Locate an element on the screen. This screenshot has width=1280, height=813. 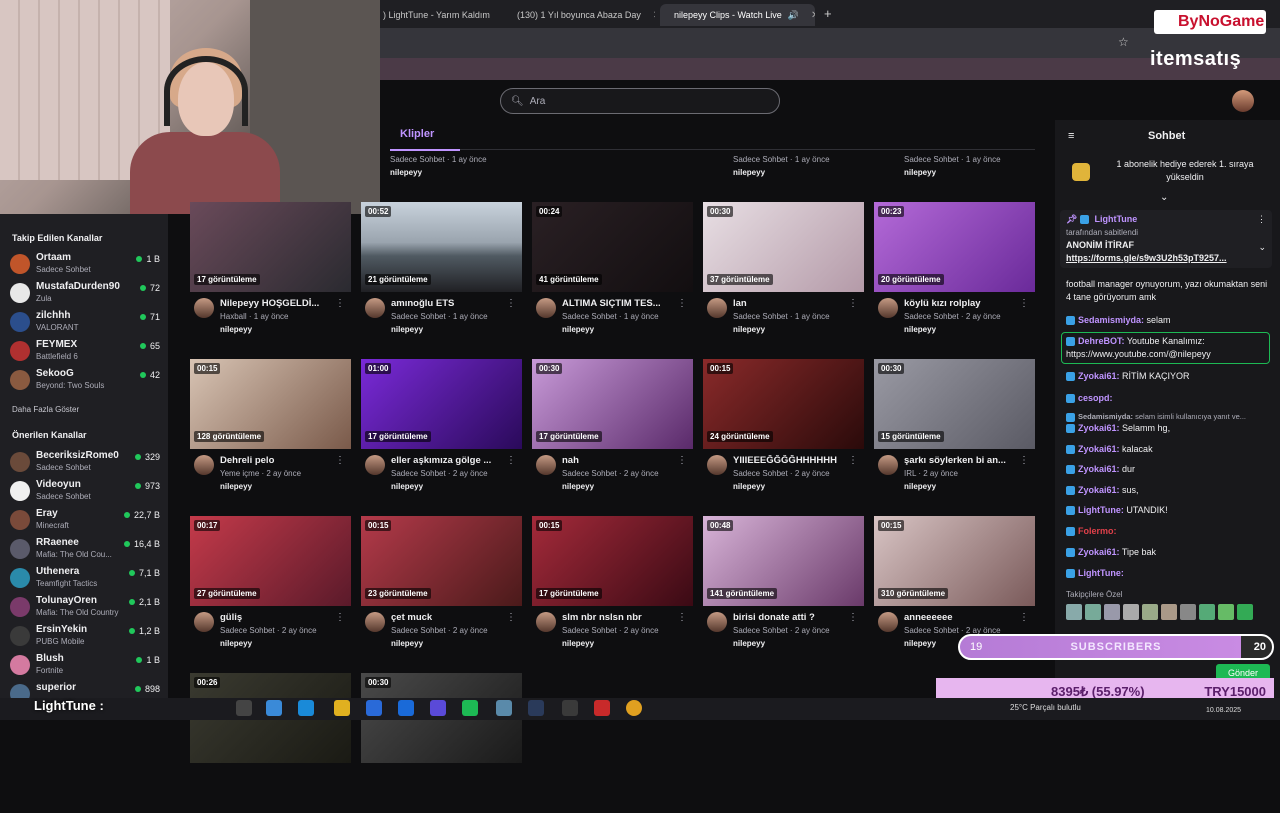
chrome-icon is located at coordinates (634, 708).